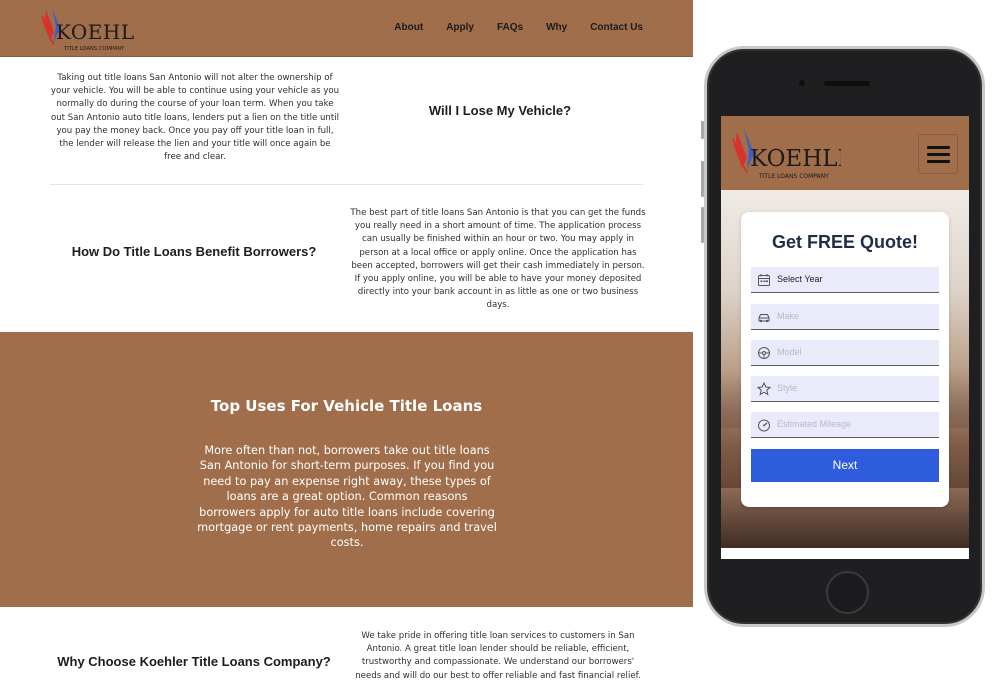 The width and height of the screenshot is (1000, 680). I want to click on phone-volume-down, so click(702, 225).